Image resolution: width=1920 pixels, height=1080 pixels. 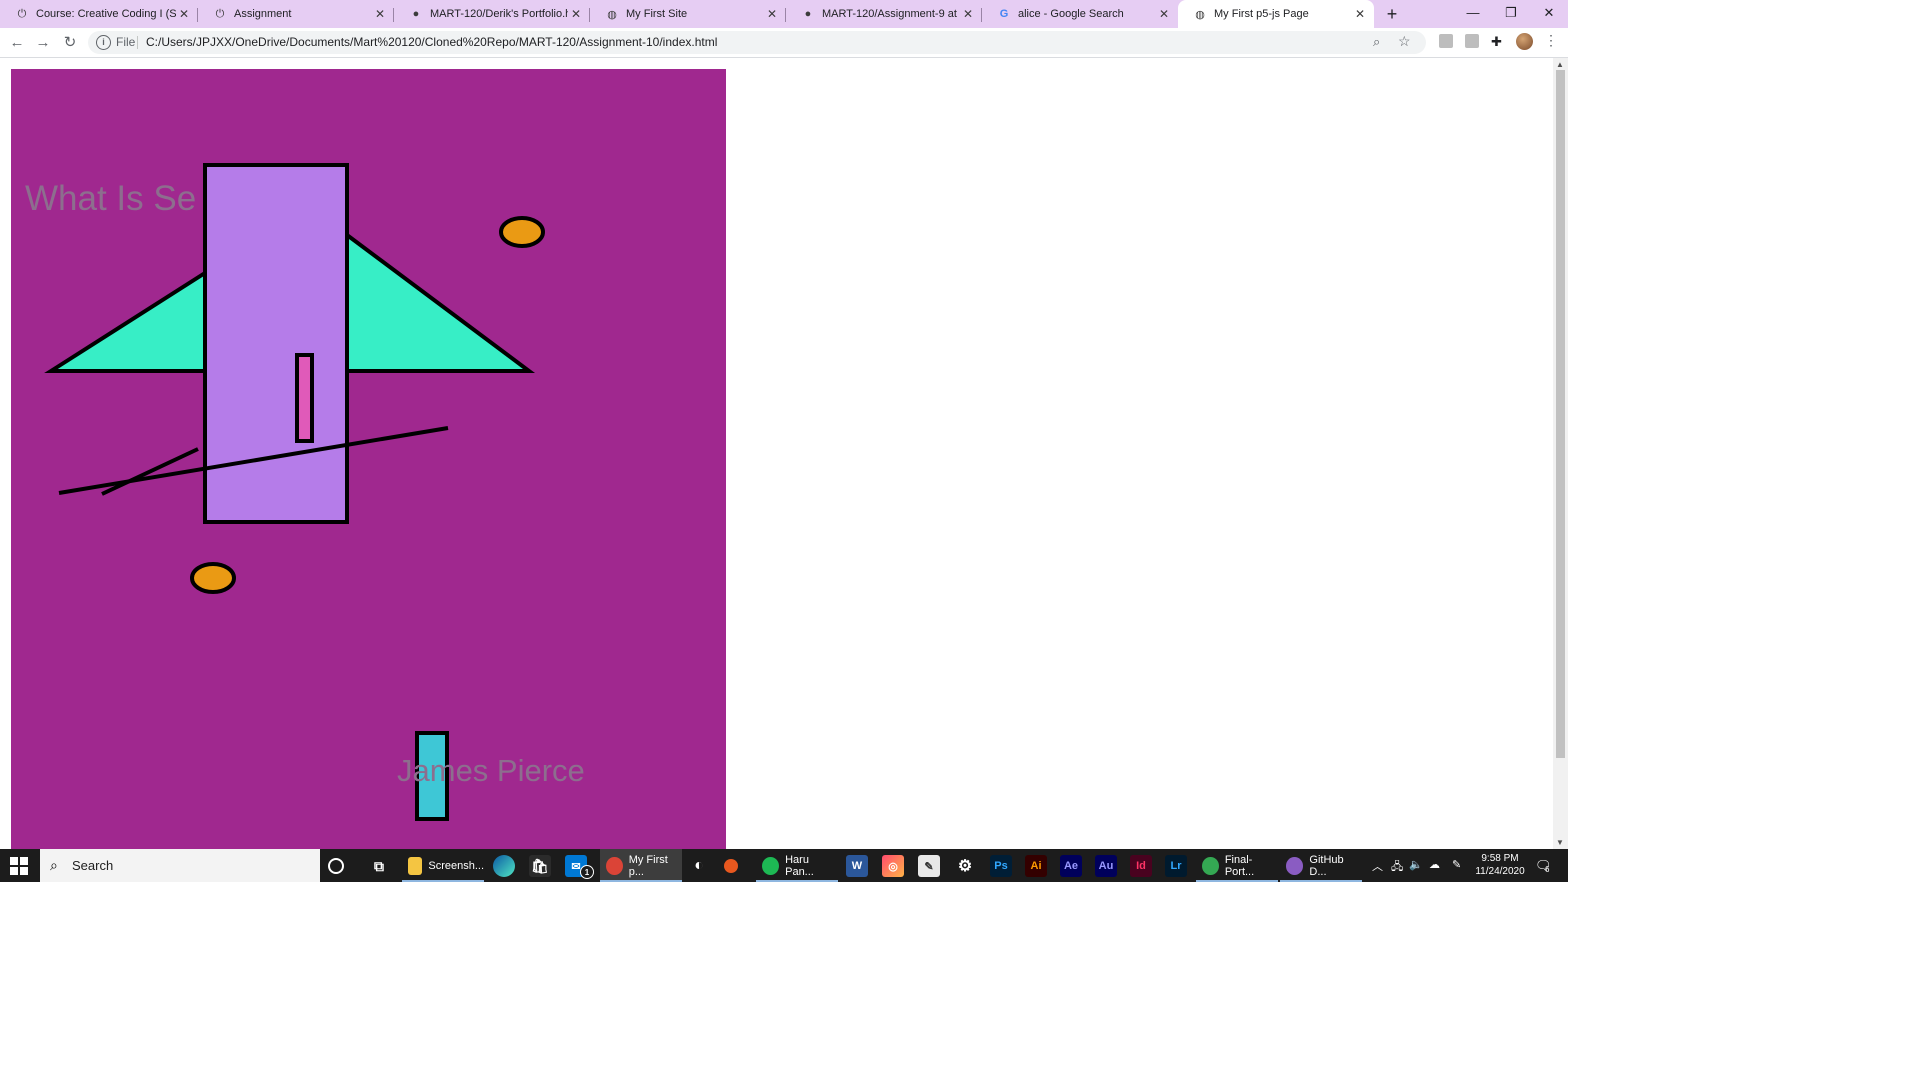 I want to click on canvas-signature-text: James Pierce, so click(x=491, y=770).